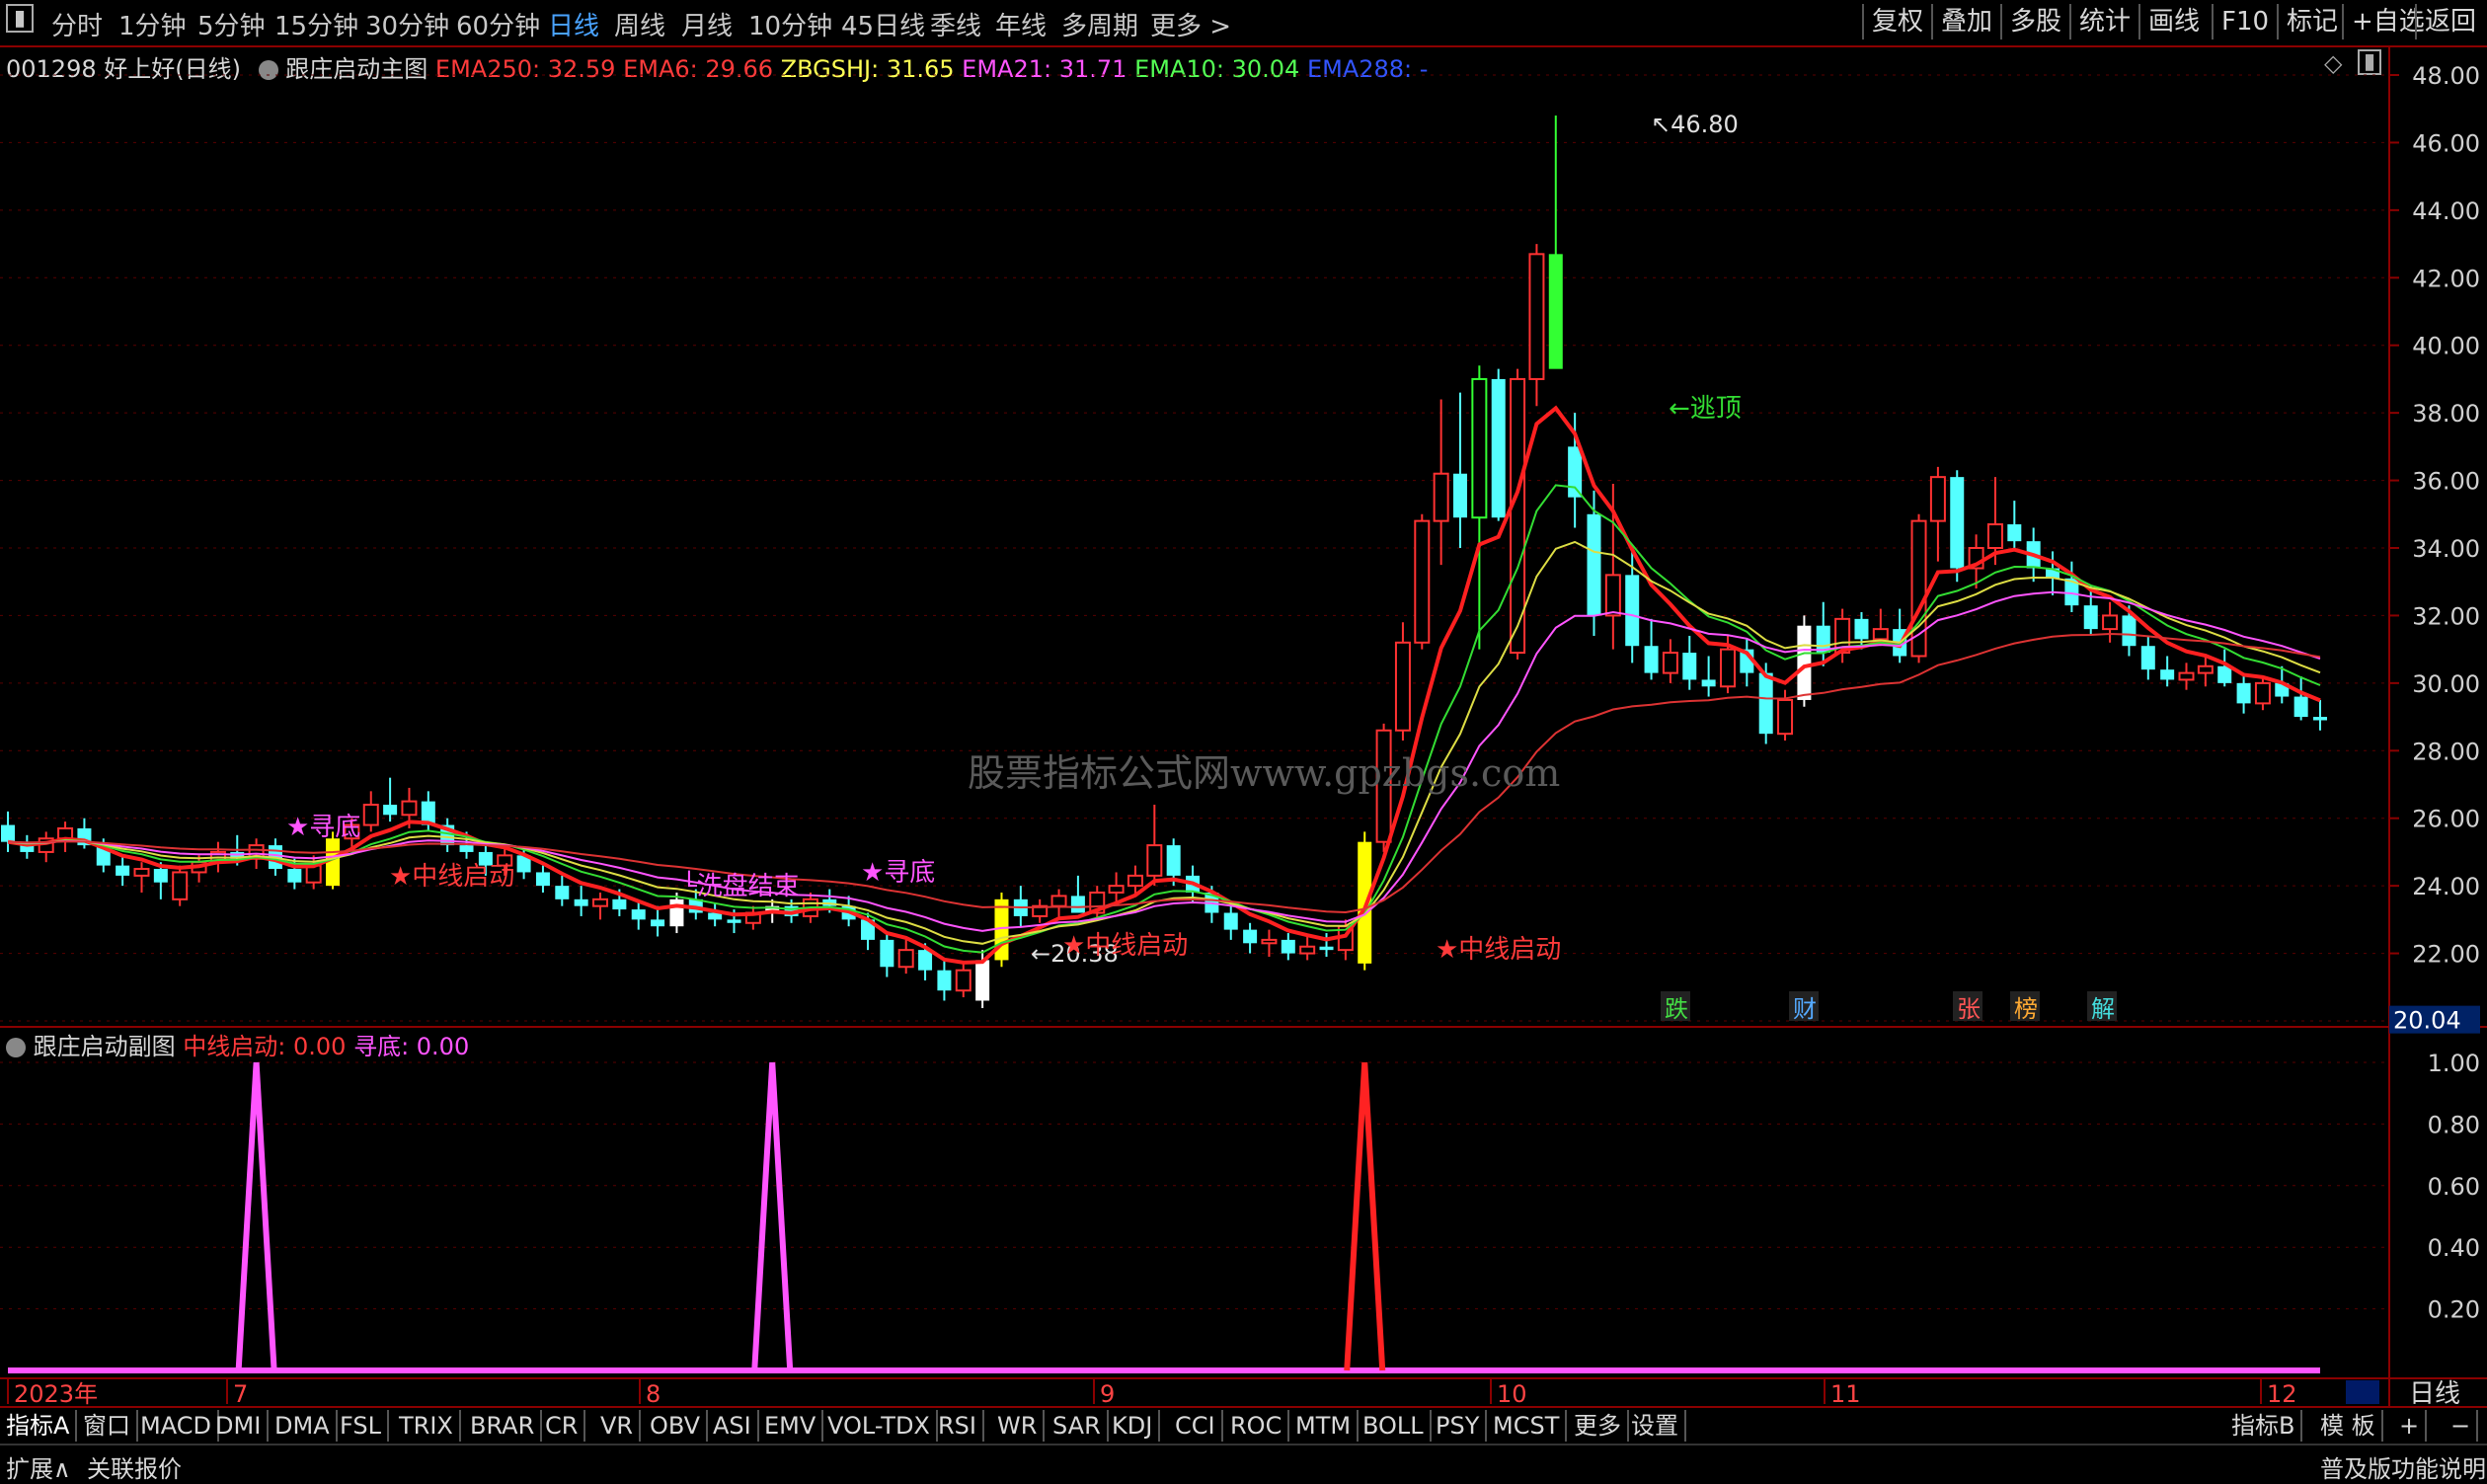 Image resolution: width=2487 pixels, height=1484 pixels. What do you see at coordinates (407, 24) in the screenshot?
I see `period-tab-4: 30分钟` at bounding box center [407, 24].